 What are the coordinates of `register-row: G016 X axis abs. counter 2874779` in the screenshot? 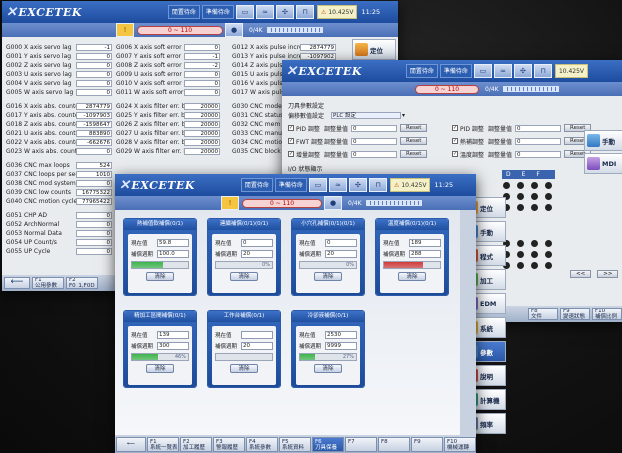 It's located at (59, 106).